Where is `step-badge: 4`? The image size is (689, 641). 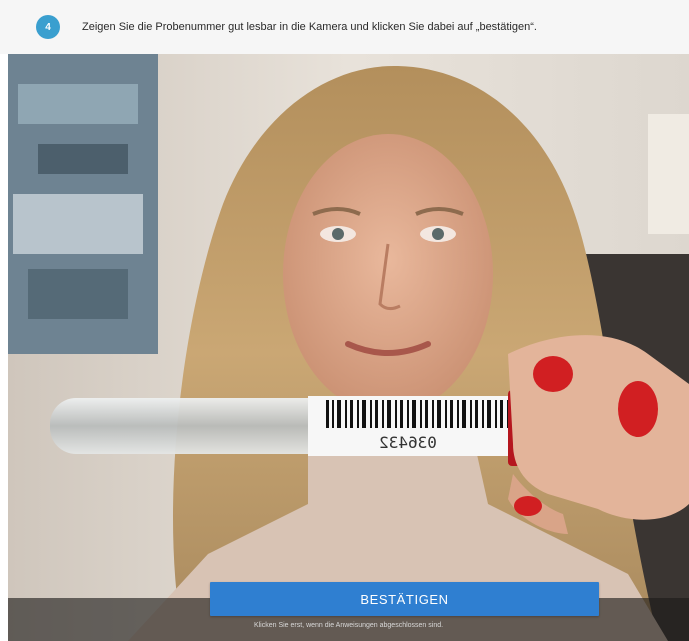
step-badge: 4 is located at coordinates (48, 27).